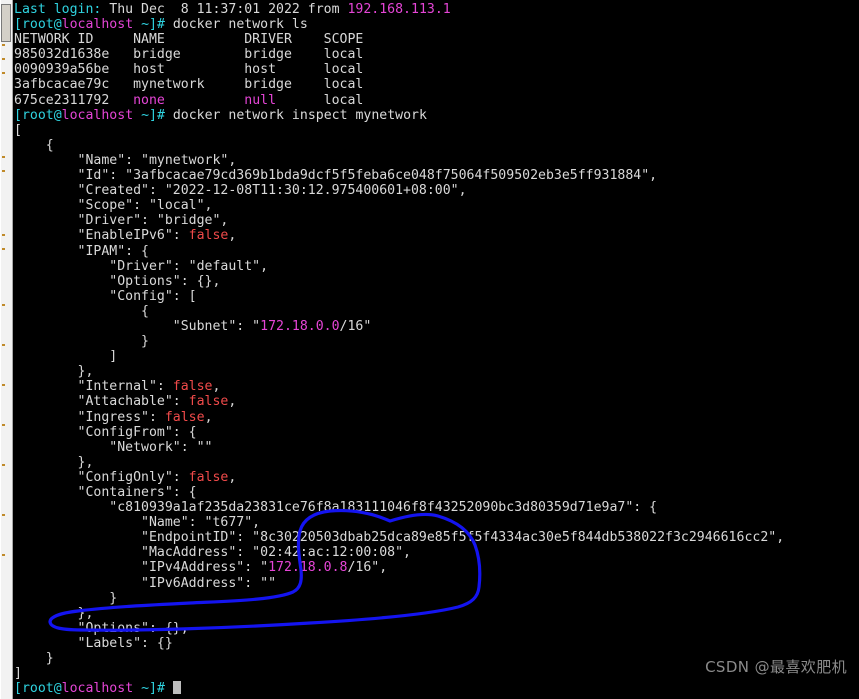 The width and height of the screenshot is (859, 699). Describe the element at coordinates (436, 583) in the screenshot. I see `container-ipv6address: "IPv6Address": ""` at that location.